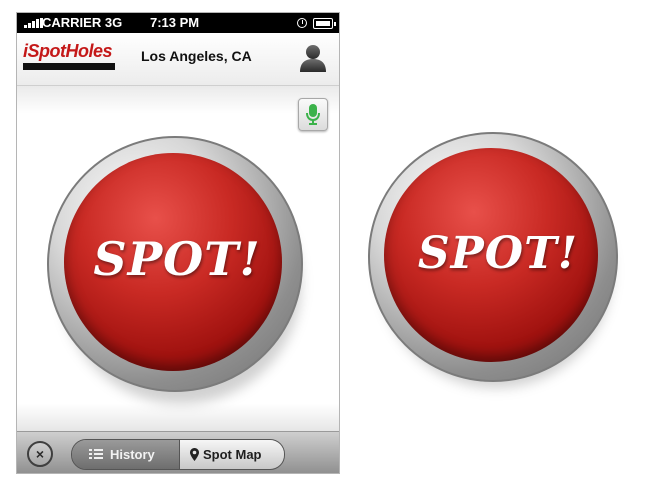 The height and width of the screenshot is (500, 650). I want to click on bottom-toolbar: × History Spot Map, so click(178, 452).